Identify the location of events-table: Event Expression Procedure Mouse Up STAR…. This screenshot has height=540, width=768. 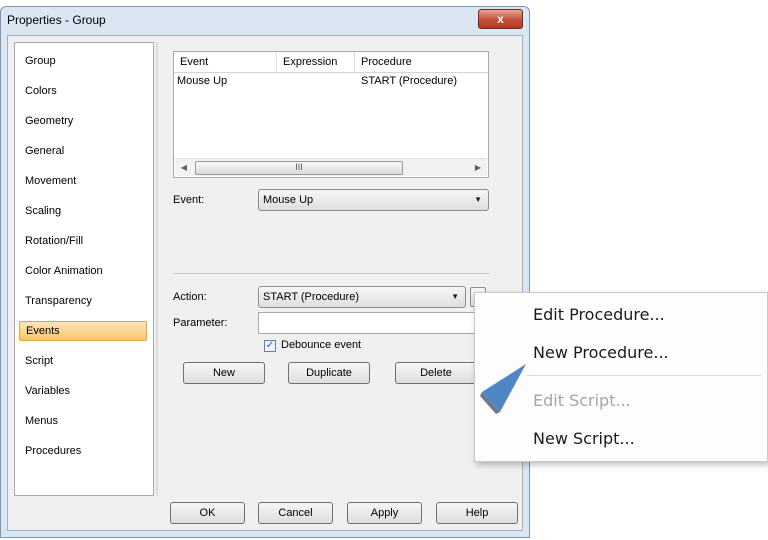
(331, 114).